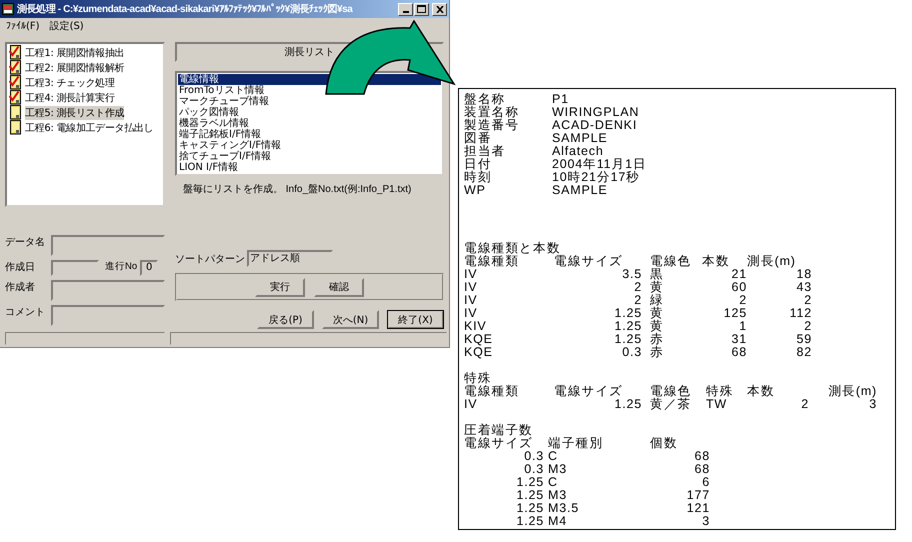 The height and width of the screenshot is (542, 912). I want to click on table-cell-text: 177, so click(698, 495).